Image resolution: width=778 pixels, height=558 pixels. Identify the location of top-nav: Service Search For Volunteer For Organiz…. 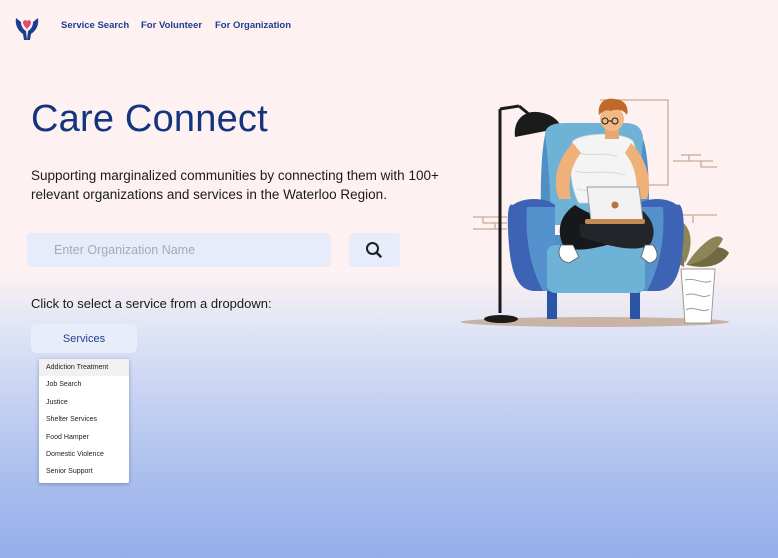
(389, 25).